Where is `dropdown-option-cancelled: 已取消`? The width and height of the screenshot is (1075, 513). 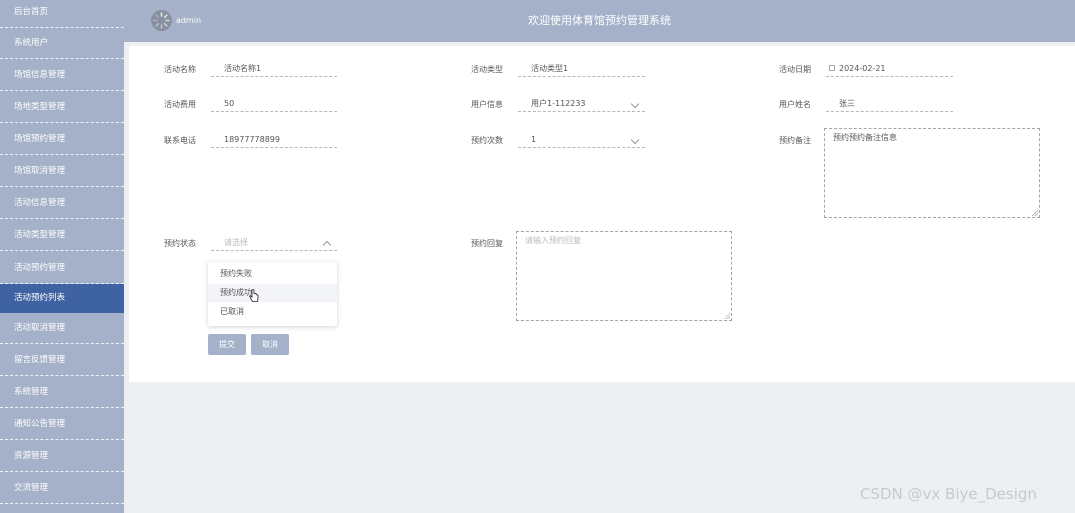 dropdown-option-cancelled: 已取消 is located at coordinates (272, 312).